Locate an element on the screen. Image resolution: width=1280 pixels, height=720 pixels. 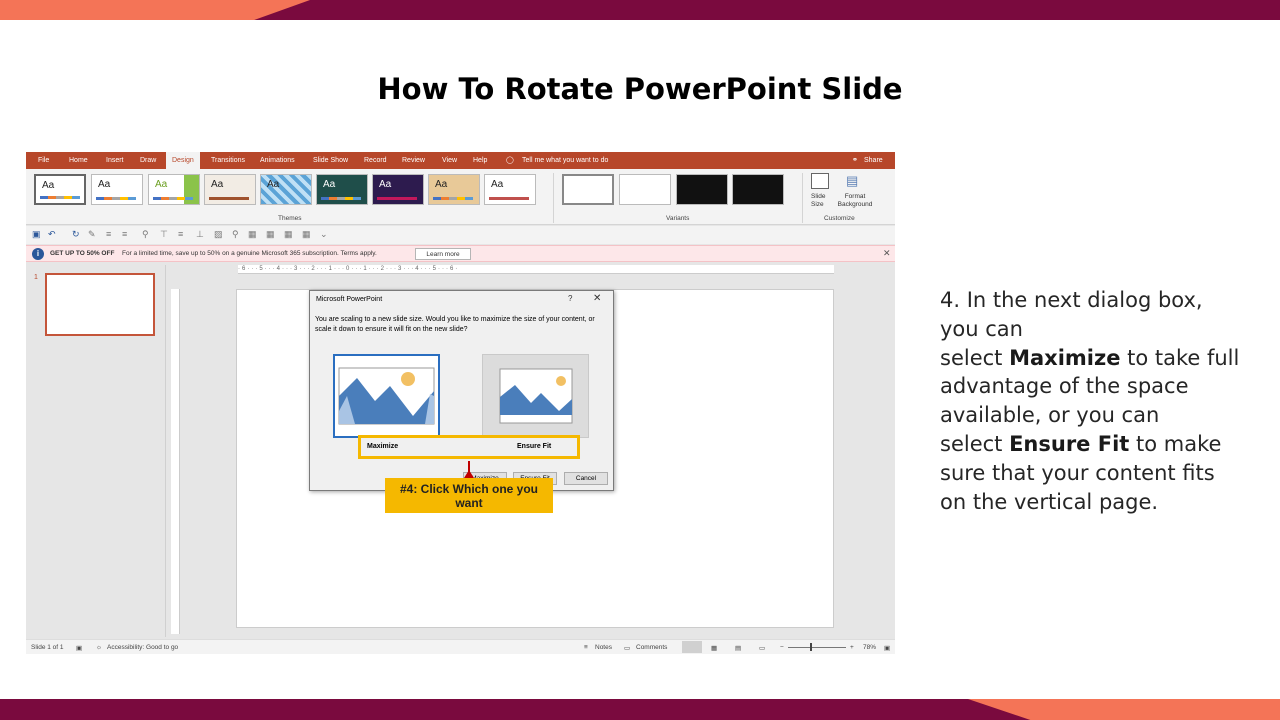
theme-7: Aa is located at coordinates (398, 189).